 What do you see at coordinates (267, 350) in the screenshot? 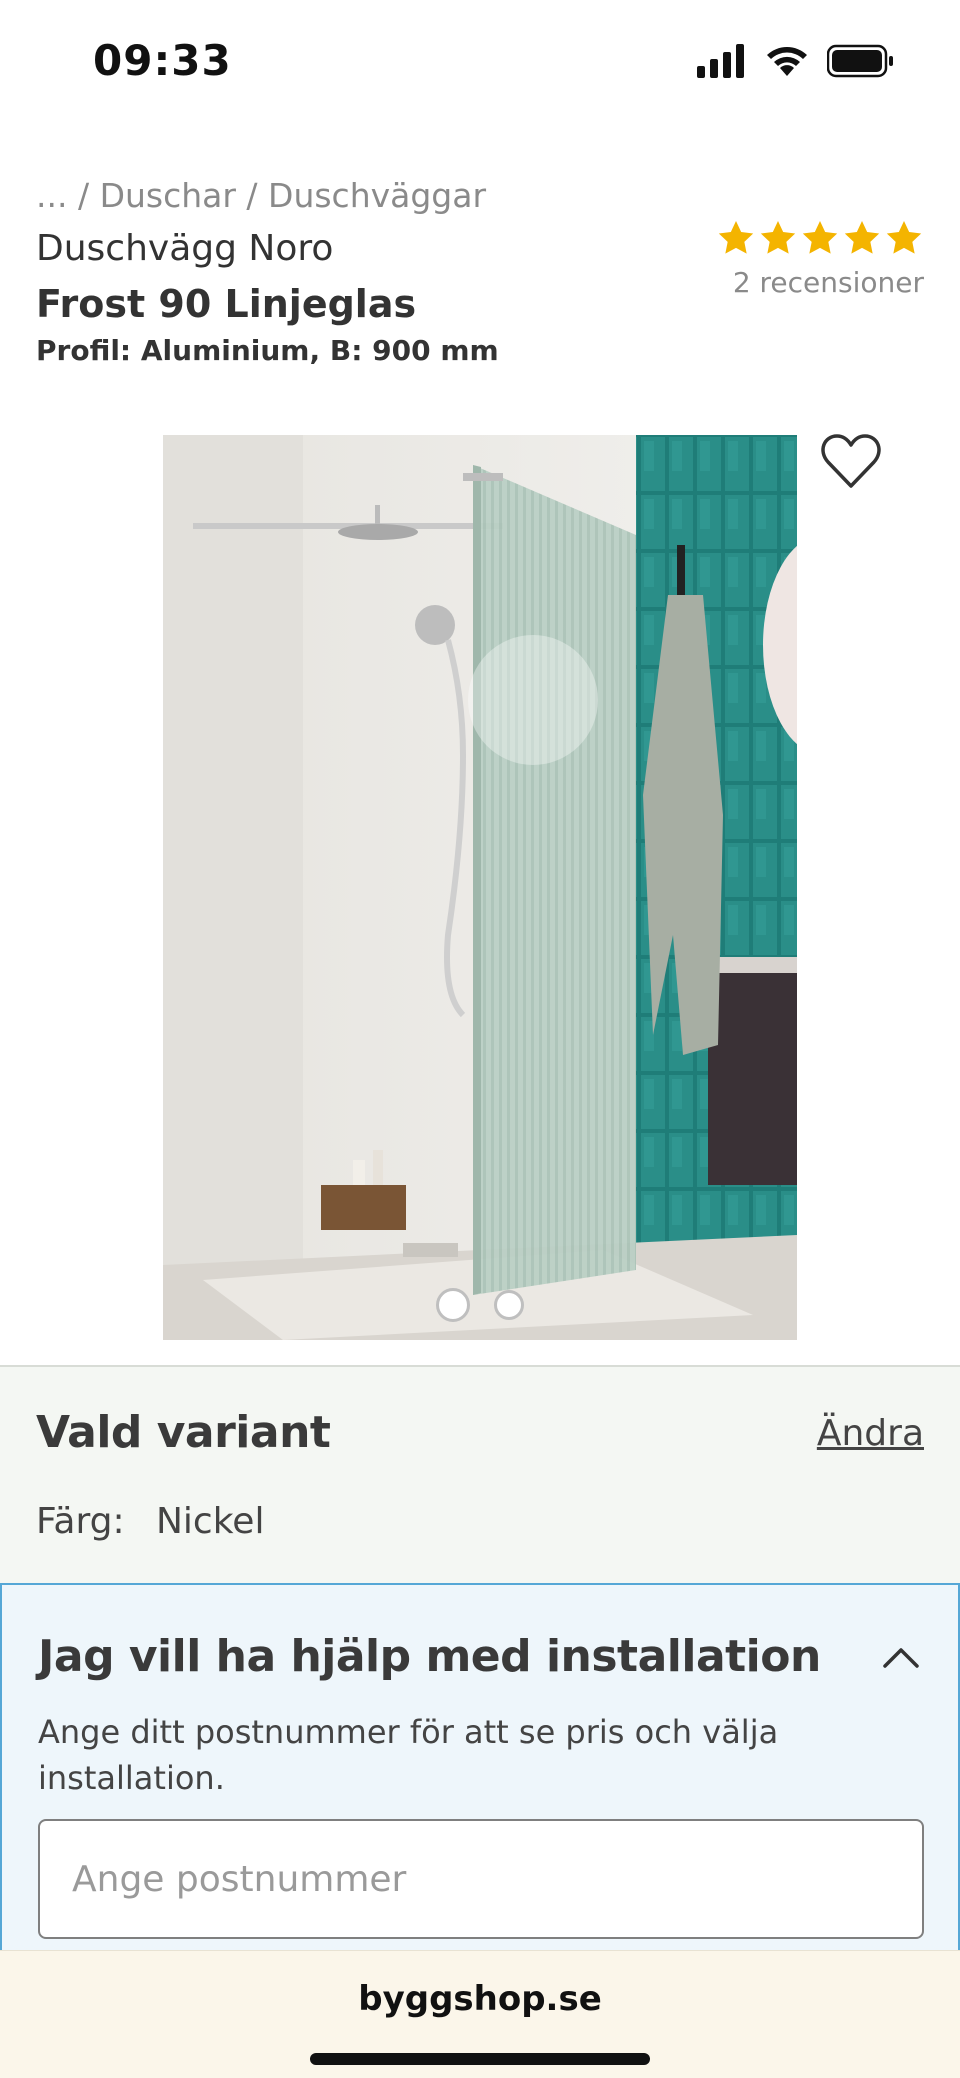
I see `product-spec: Profil: Aluminium, B: 900 mm` at bounding box center [267, 350].